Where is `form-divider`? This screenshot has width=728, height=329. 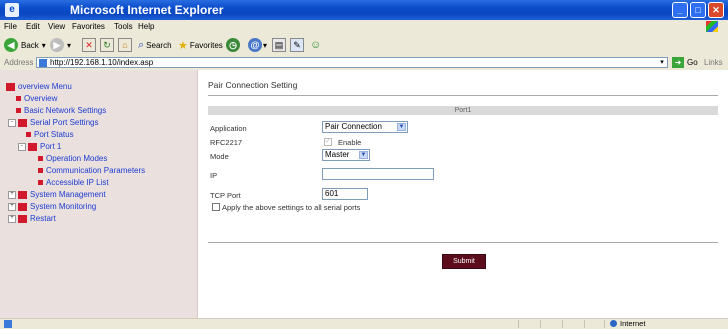 form-divider is located at coordinates (463, 242).